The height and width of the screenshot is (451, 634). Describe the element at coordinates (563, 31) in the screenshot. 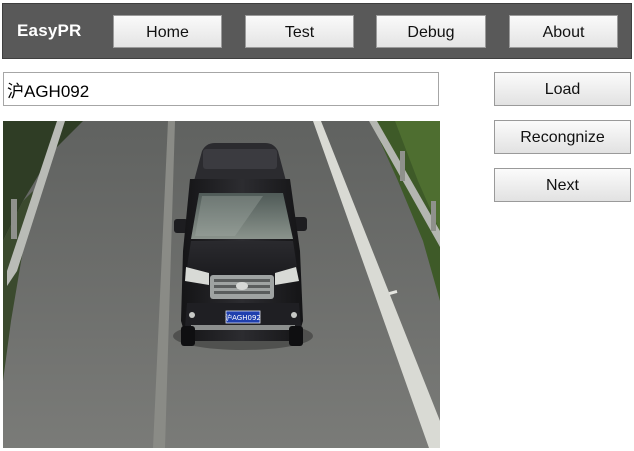

I see `nav-about-button: About` at that location.